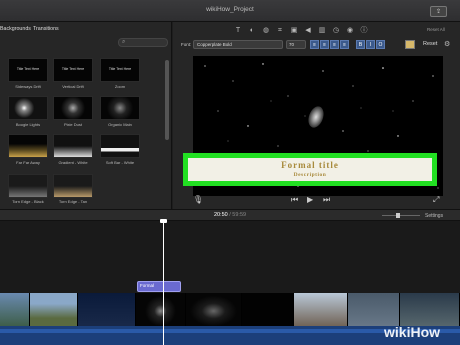 The height and width of the screenshot is (345, 460). I want to click on color-balance-icon: ◐, so click(252, 31).